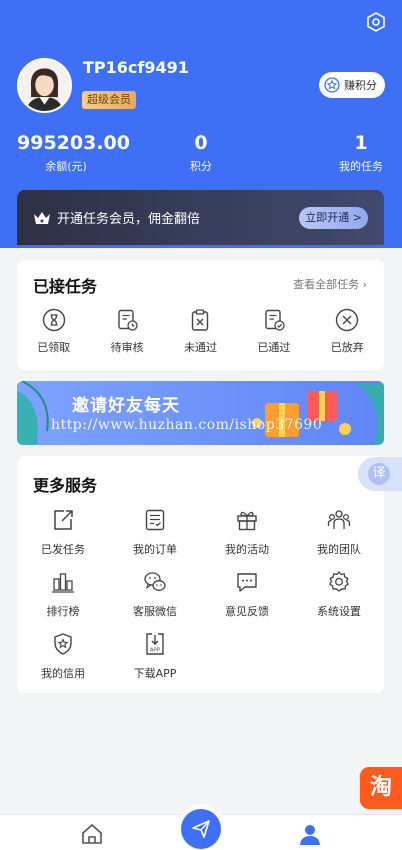 This screenshot has width=402, height=850. I want to click on task-status-label: 待审核, so click(127, 347).